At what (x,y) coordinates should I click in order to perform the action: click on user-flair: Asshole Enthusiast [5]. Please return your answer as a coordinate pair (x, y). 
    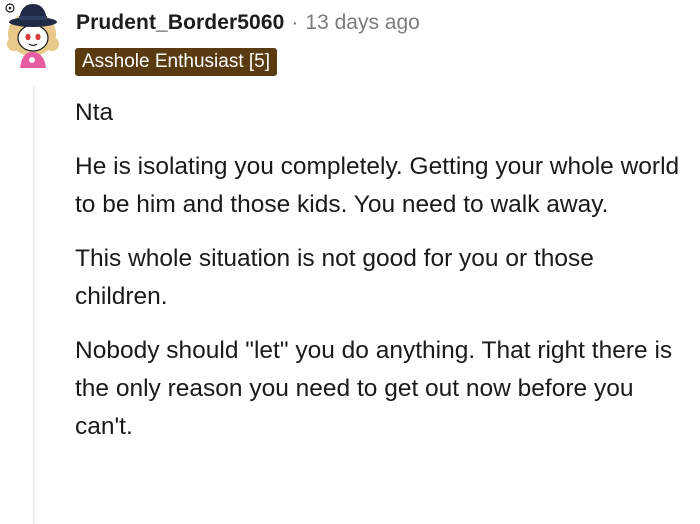
    Looking at the image, I should click on (176, 62).